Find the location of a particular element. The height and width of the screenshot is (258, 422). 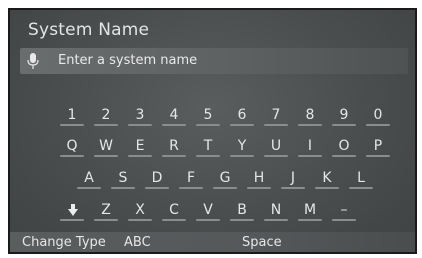

key-j: J is located at coordinates (293, 178).